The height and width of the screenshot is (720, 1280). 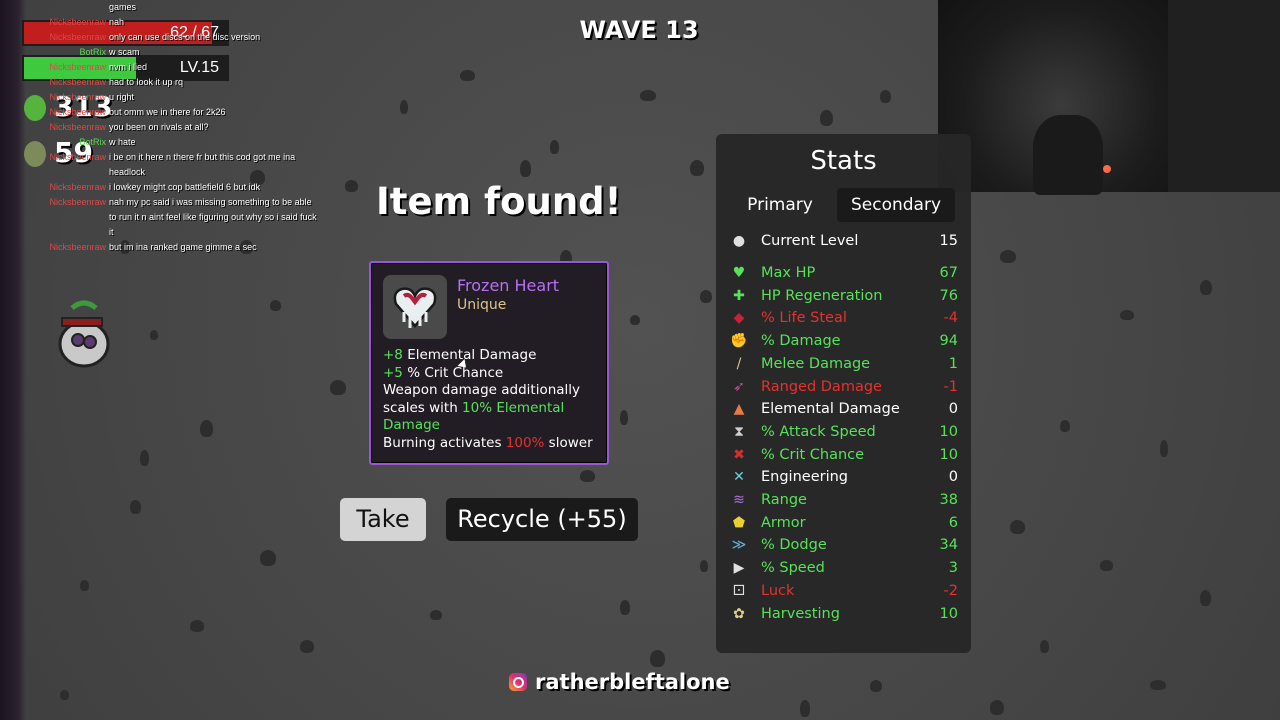 I want to click on life-steal-icon: ◆, so click(x=739, y=318).